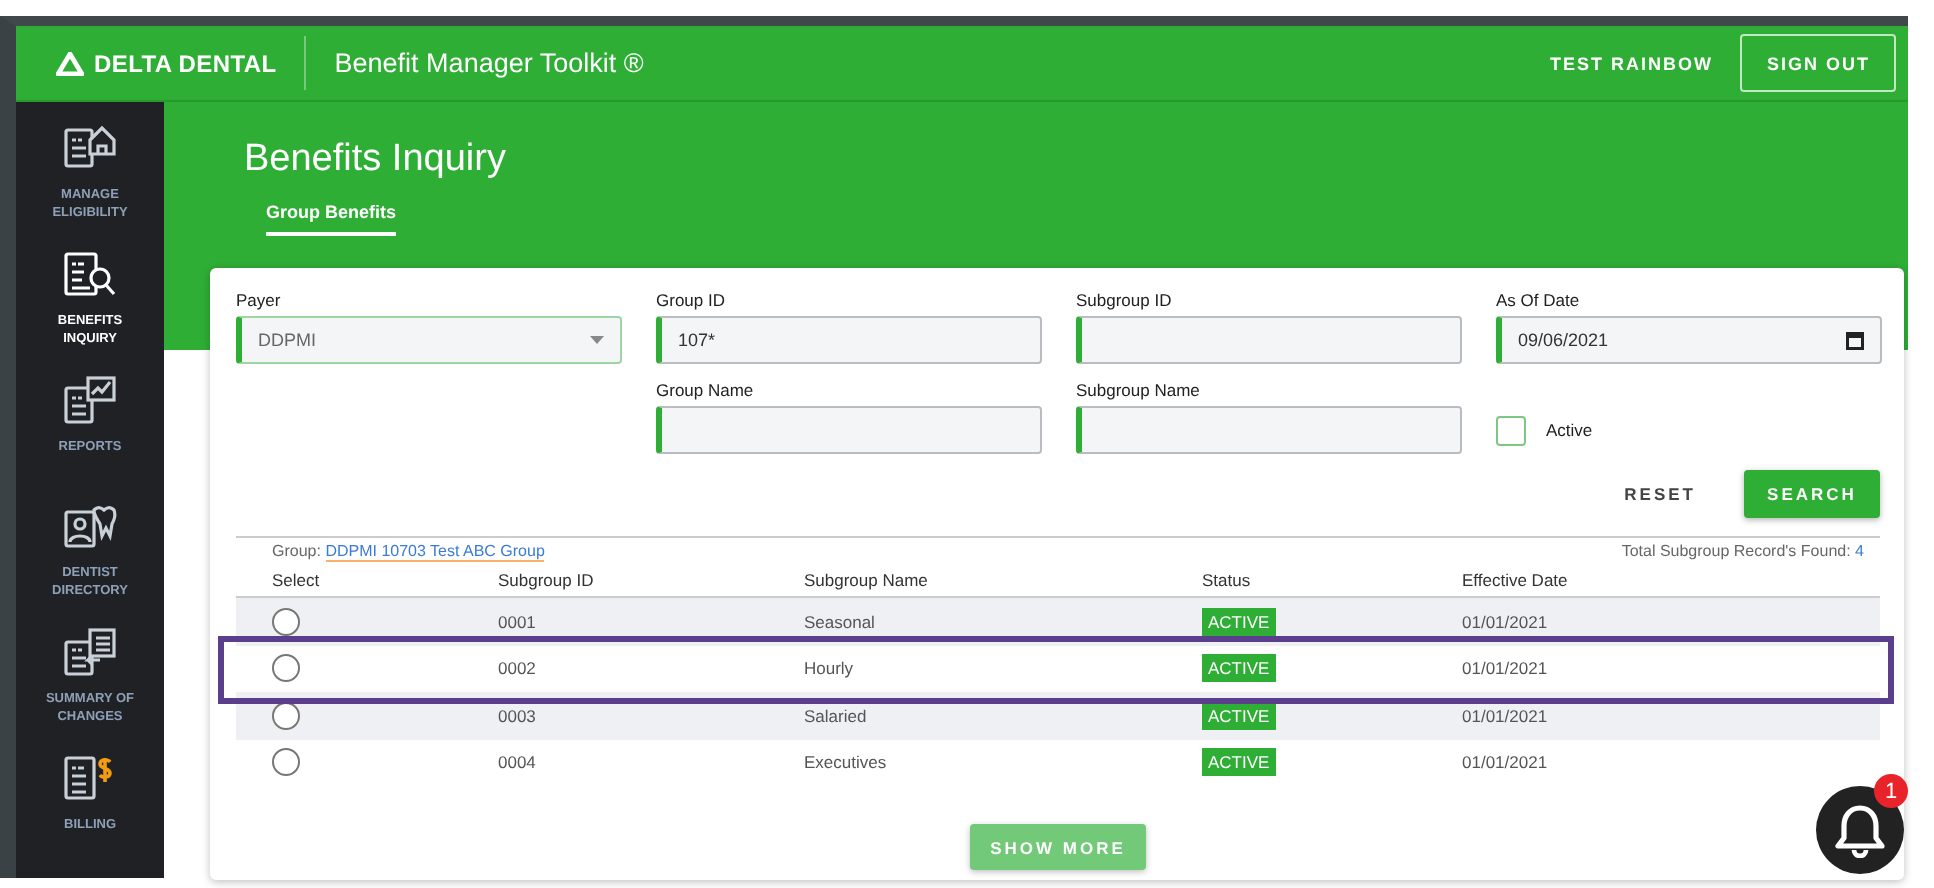  Describe the element at coordinates (840, 621) in the screenshot. I see `table-cell-text: Seasonal` at that location.